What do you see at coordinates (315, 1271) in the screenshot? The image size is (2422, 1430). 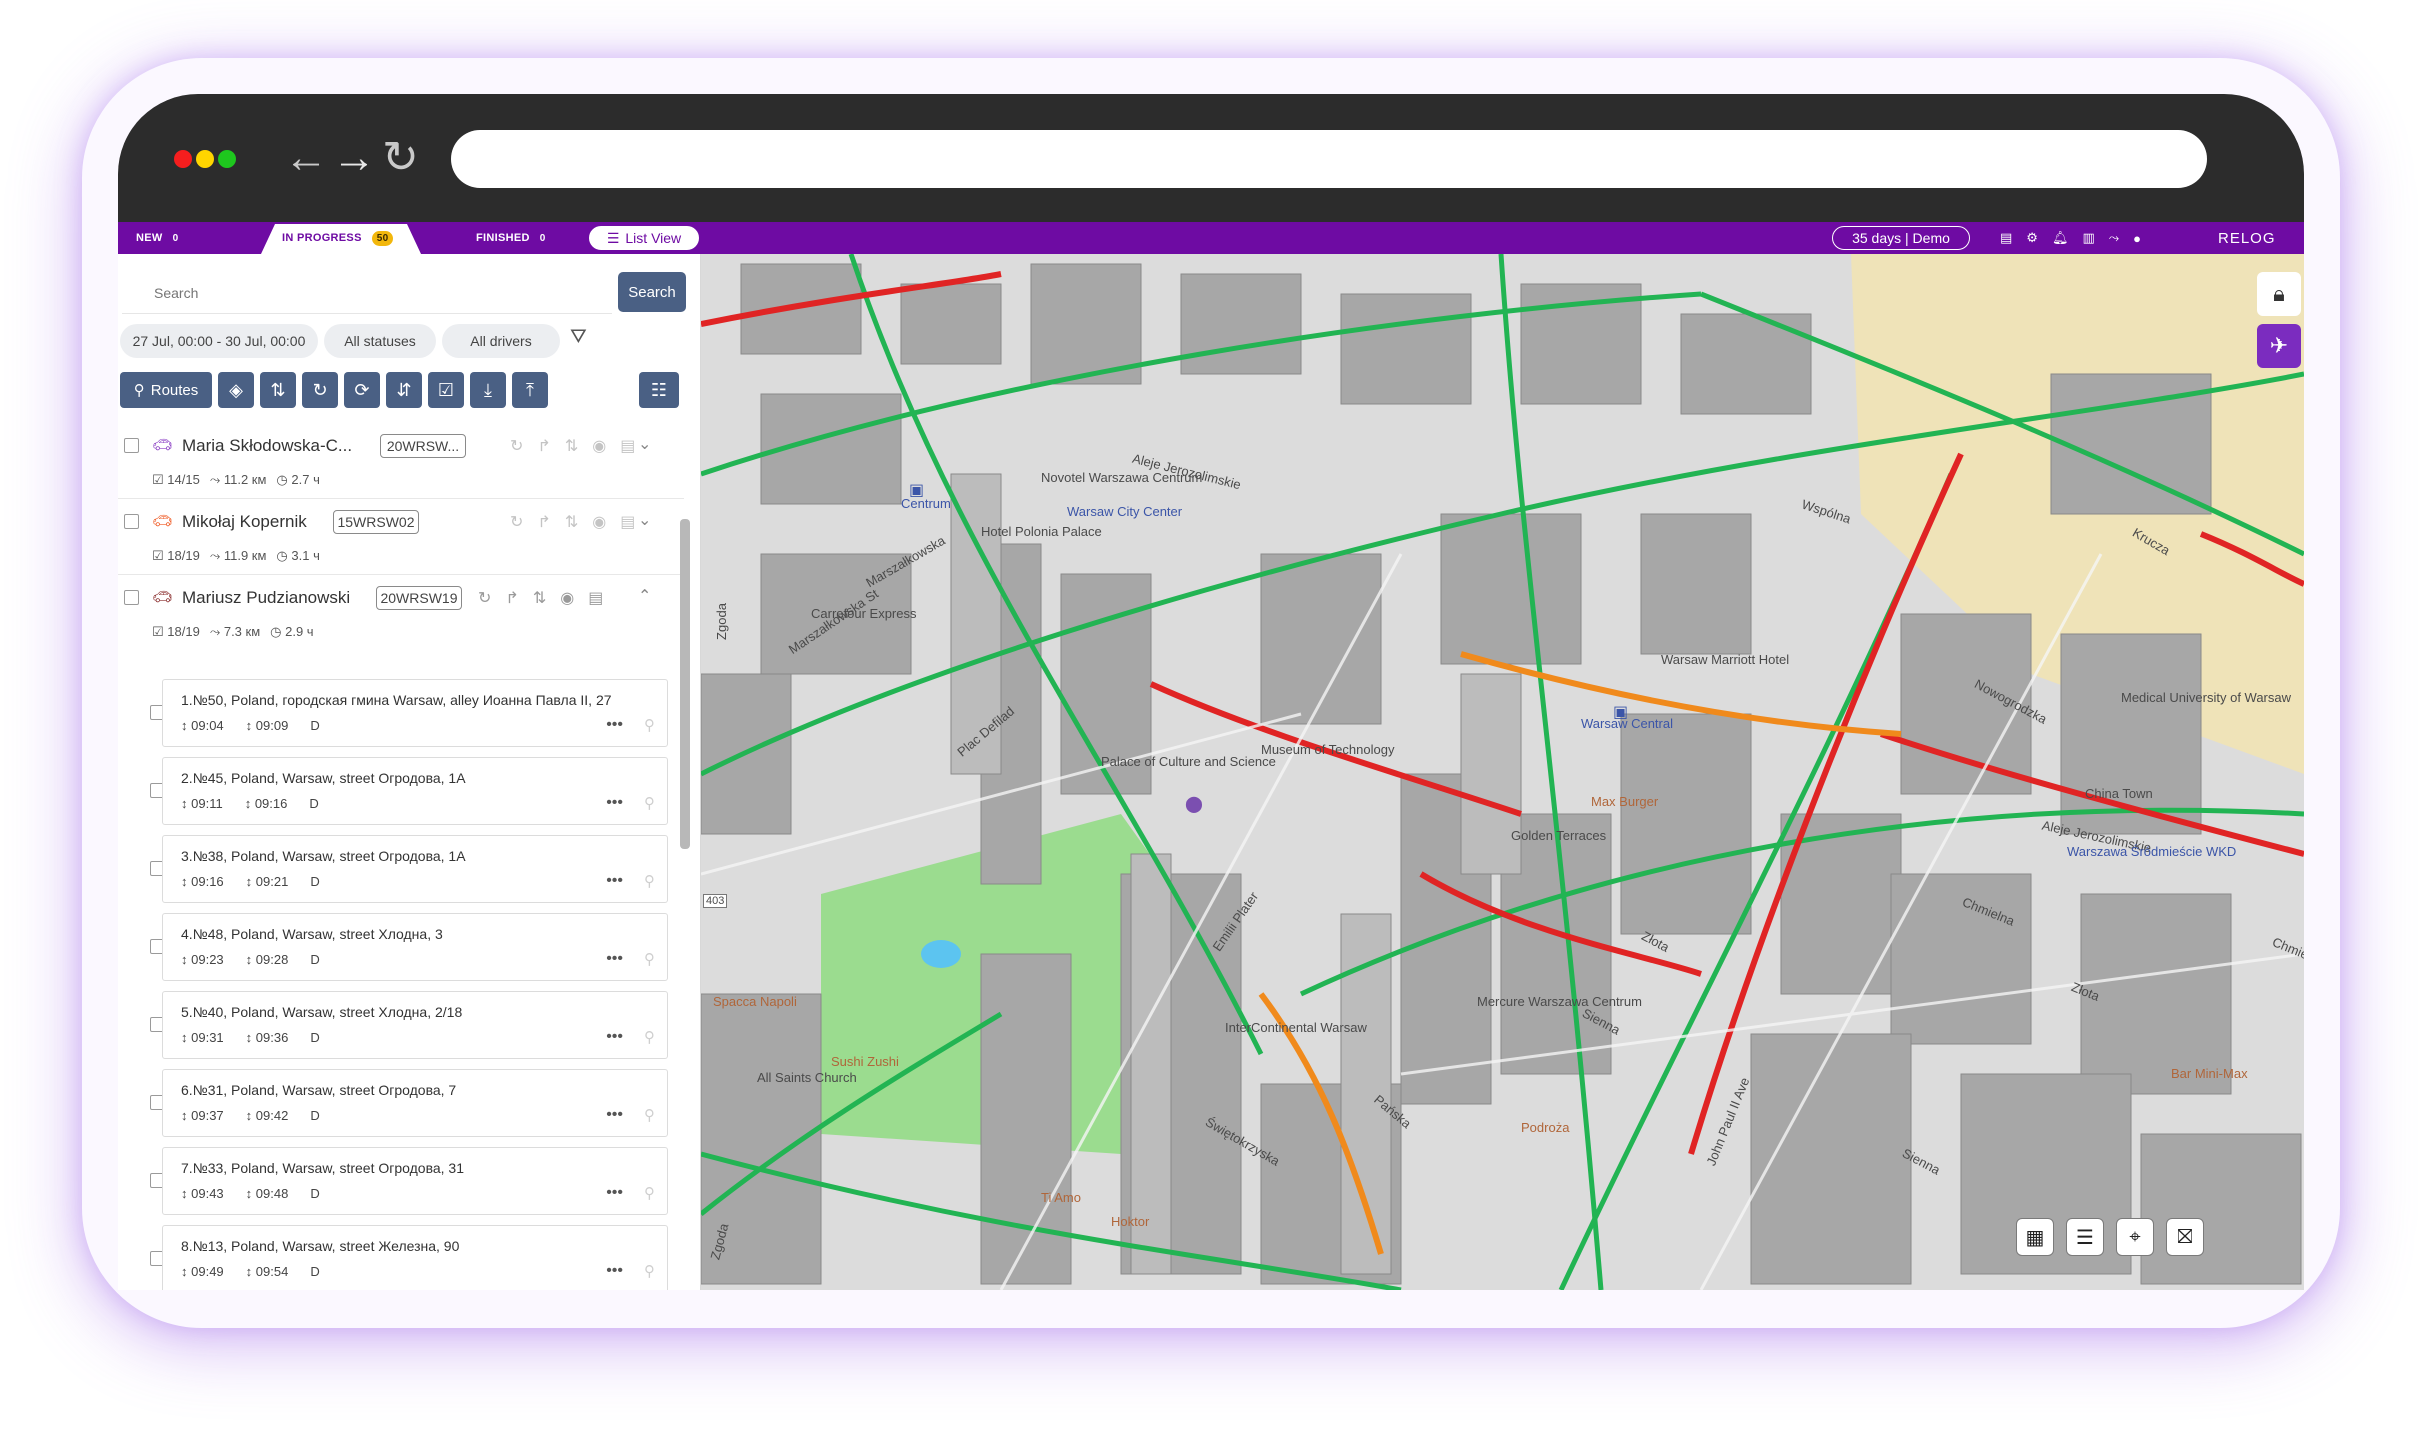 I see `stop-type: D` at bounding box center [315, 1271].